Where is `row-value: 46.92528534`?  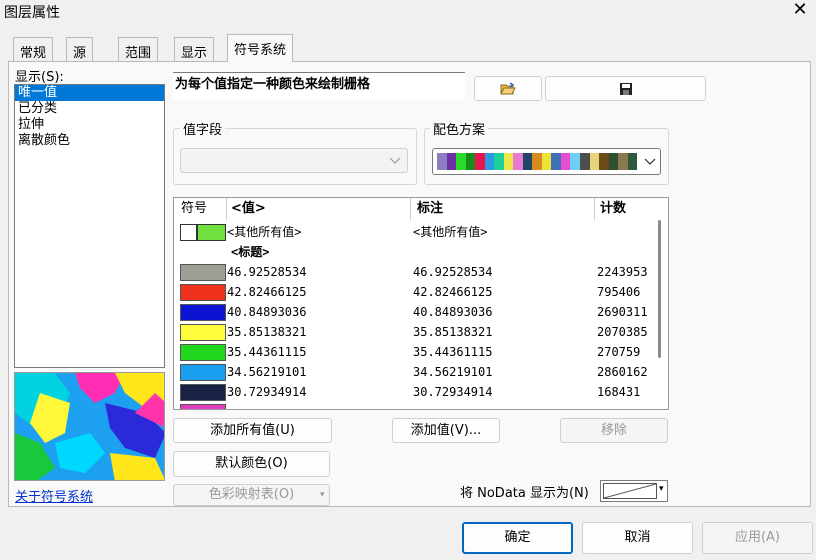
row-value: 46.92528534 is located at coordinates (267, 272).